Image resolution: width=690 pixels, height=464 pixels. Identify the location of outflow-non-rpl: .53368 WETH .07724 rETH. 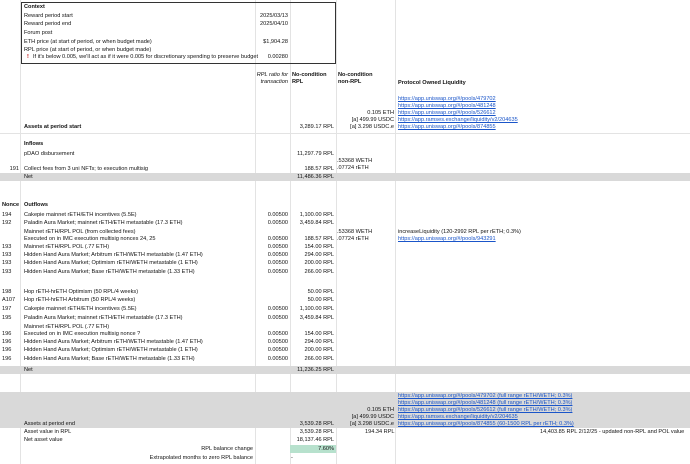
(354, 236).